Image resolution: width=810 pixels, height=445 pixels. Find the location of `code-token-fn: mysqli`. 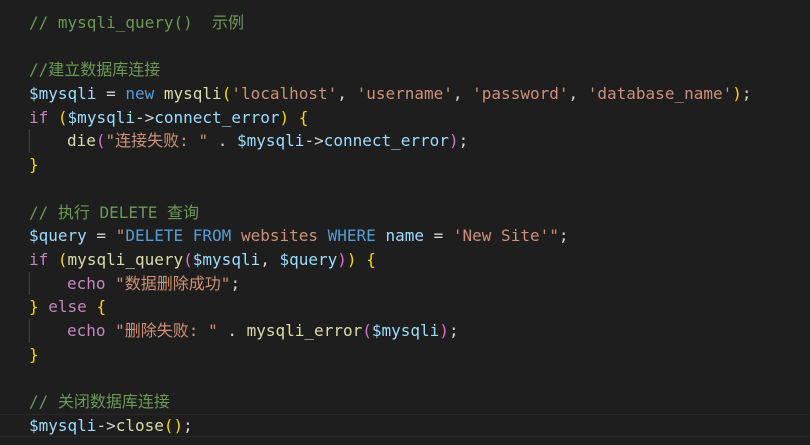

code-token-fn: mysqli is located at coordinates (192, 94).